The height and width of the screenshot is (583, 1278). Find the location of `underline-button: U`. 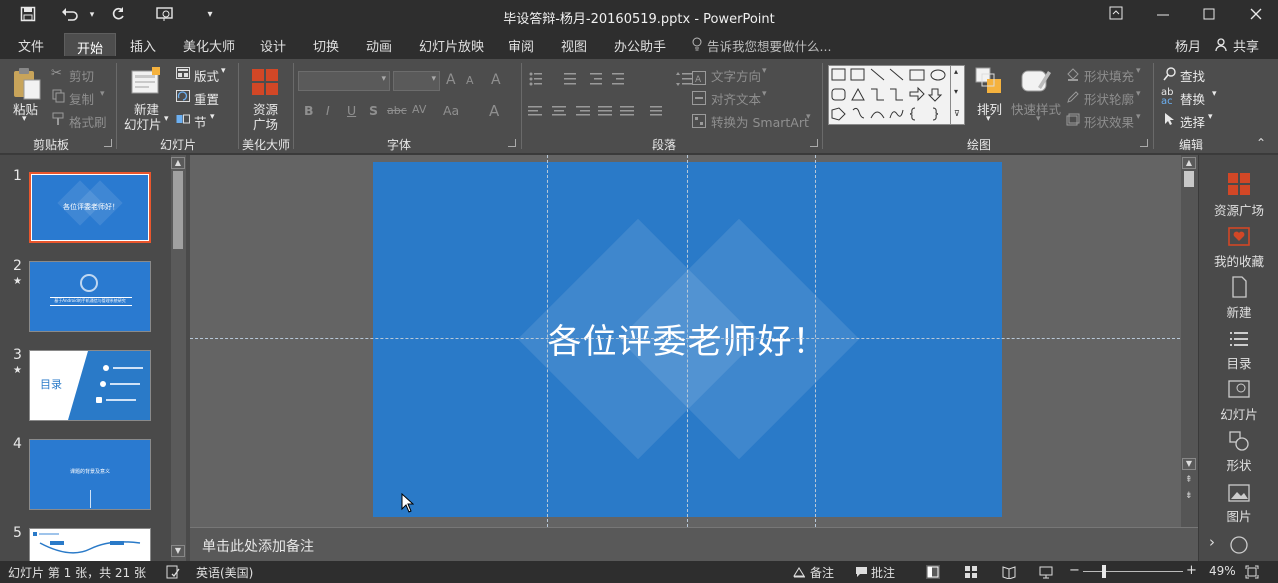

underline-button: U is located at coordinates (351, 110).